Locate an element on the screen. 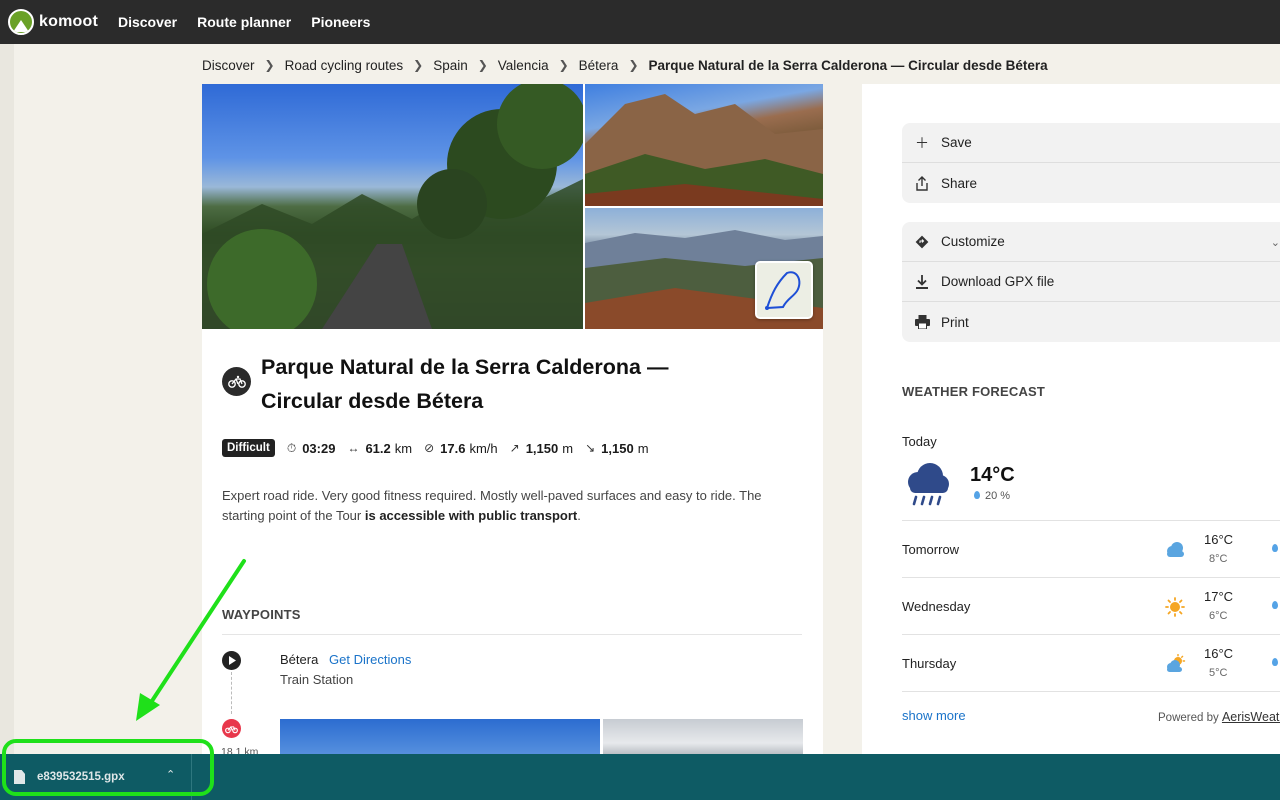 Image resolution: width=1280 pixels, height=800 pixels. waypoint-photo-sky is located at coordinates (440, 736).